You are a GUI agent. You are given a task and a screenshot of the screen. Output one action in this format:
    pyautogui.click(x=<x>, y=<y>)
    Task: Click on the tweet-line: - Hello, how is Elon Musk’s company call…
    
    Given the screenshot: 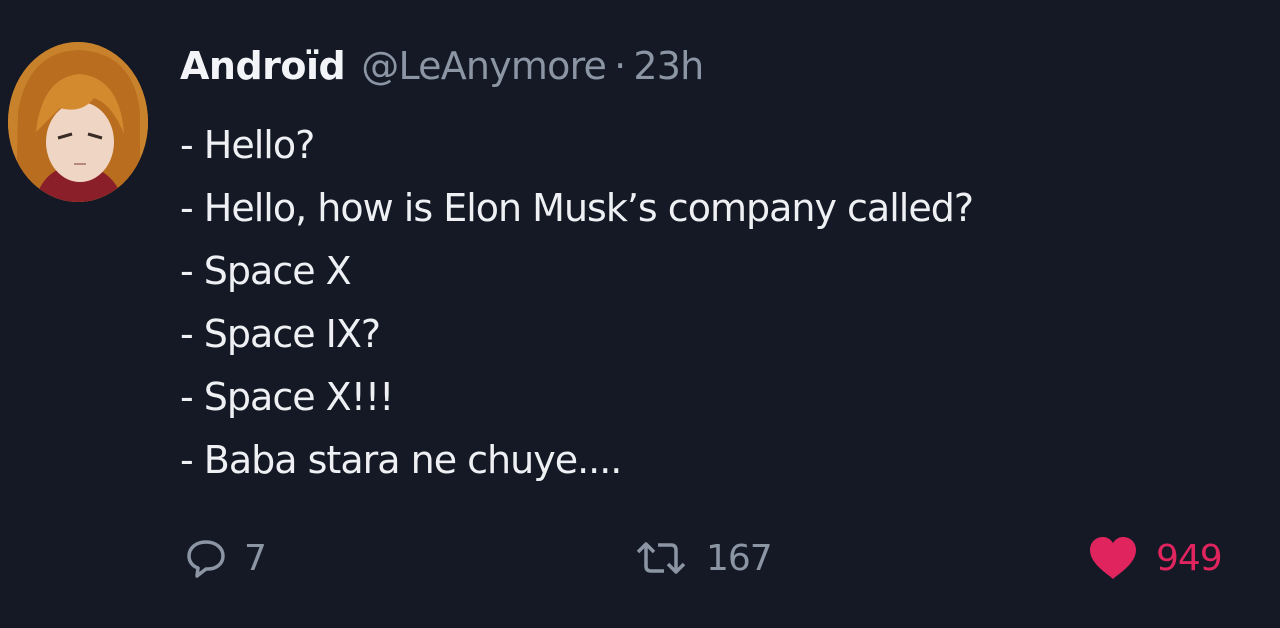 What is the action you would take?
    pyautogui.click(x=577, y=208)
    